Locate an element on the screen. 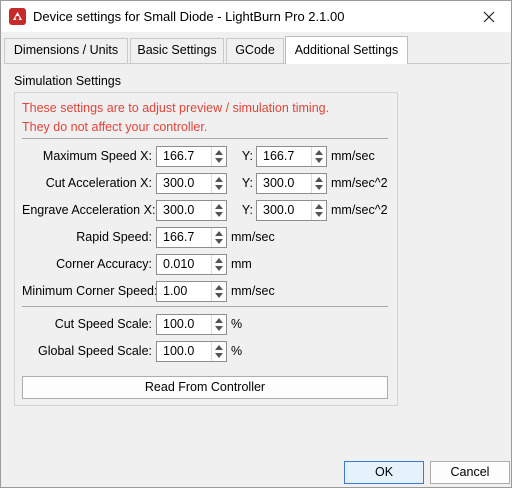  global-speed-scale-spinbox: 100.0 is located at coordinates (191, 351).